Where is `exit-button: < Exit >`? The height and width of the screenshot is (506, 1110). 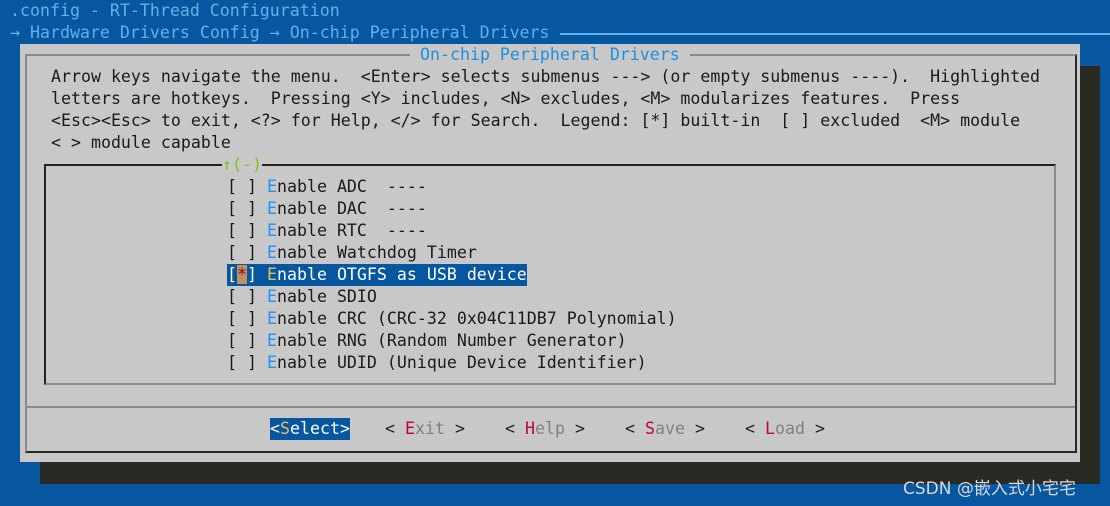 exit-button: < Exit > is located at coordinates (425, 429).